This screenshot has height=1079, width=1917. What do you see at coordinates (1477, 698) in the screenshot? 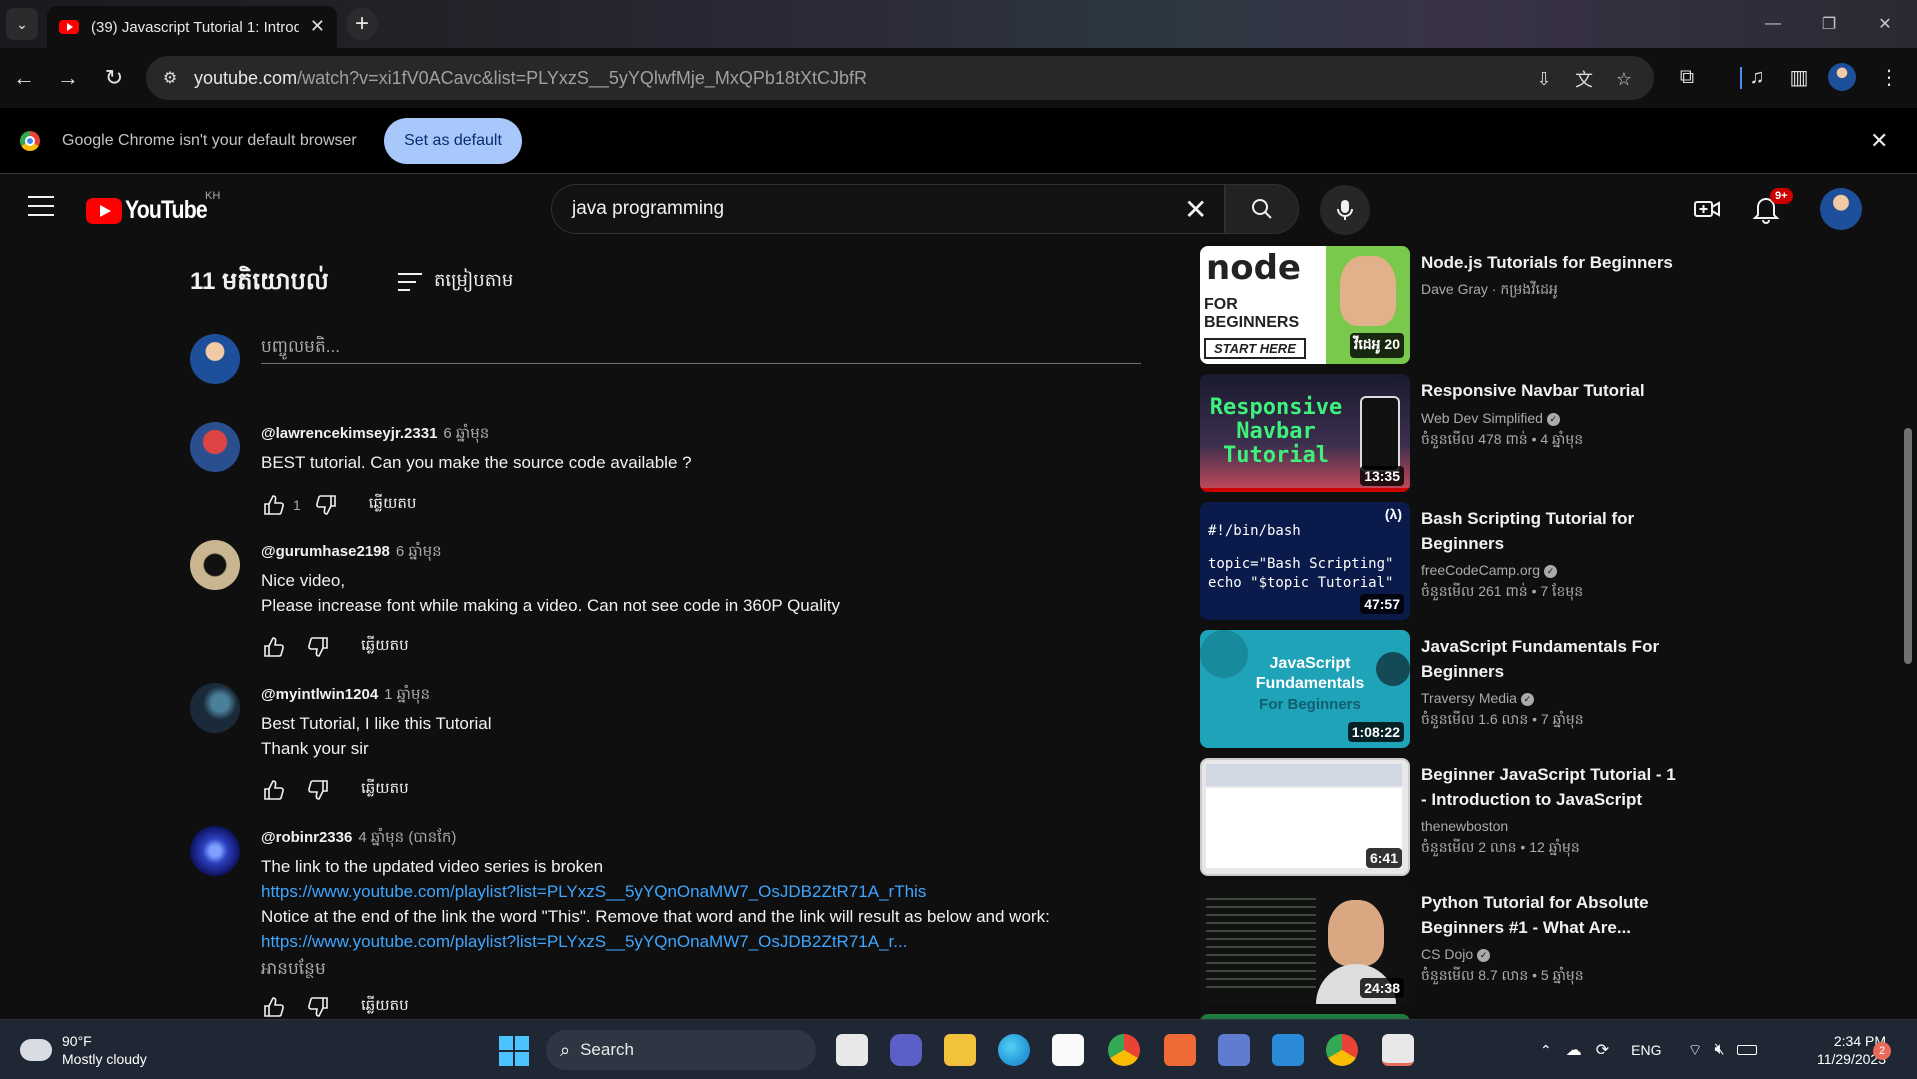
I see `channel-name: Traversy Media ✓` at bounding box center [1477, 698].